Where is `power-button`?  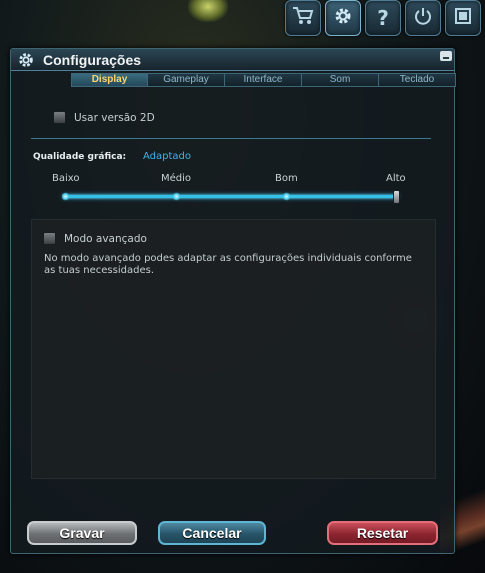
power-button is located at coordinates (423, 18).